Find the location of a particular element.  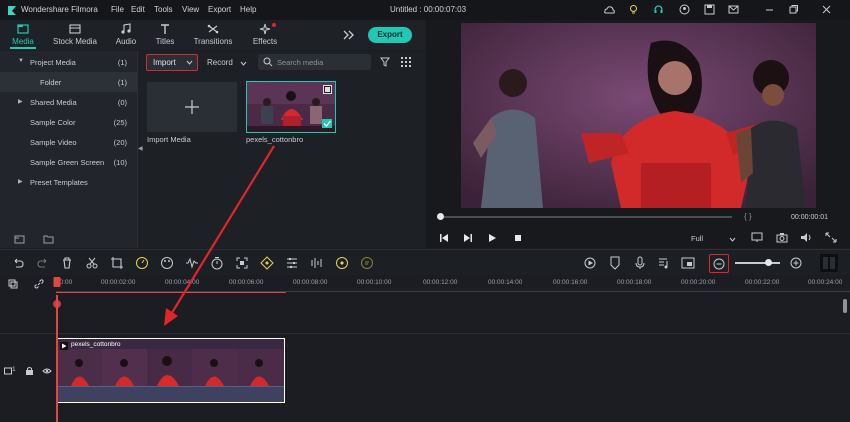

voiceover-mic-icon is located at coordinates (640, 263).